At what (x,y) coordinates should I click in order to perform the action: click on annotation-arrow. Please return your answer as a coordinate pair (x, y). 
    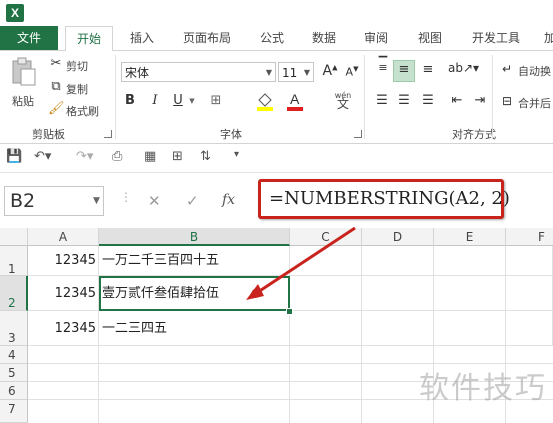
    Looking at the image, I should click on (301, 263).